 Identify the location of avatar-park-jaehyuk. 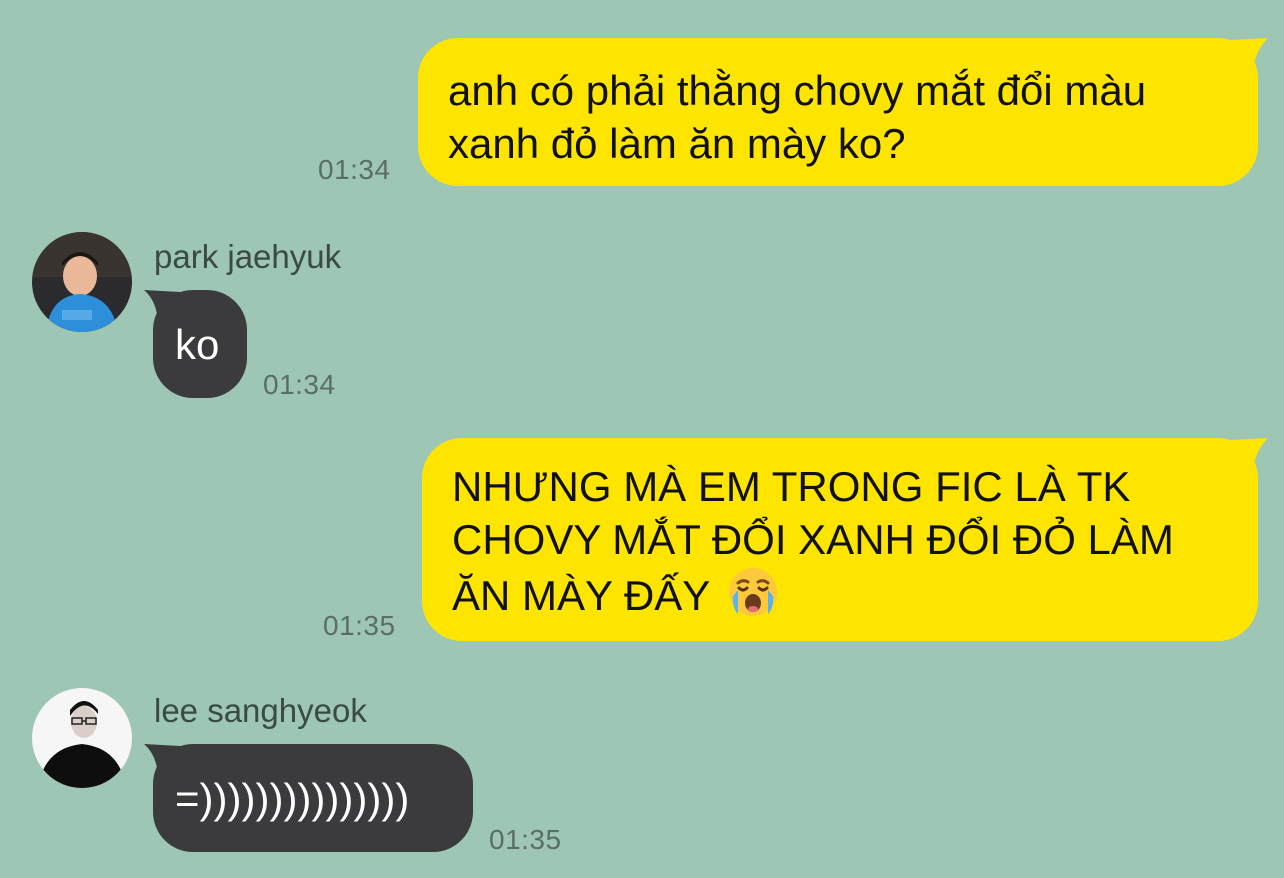
(82, 282).